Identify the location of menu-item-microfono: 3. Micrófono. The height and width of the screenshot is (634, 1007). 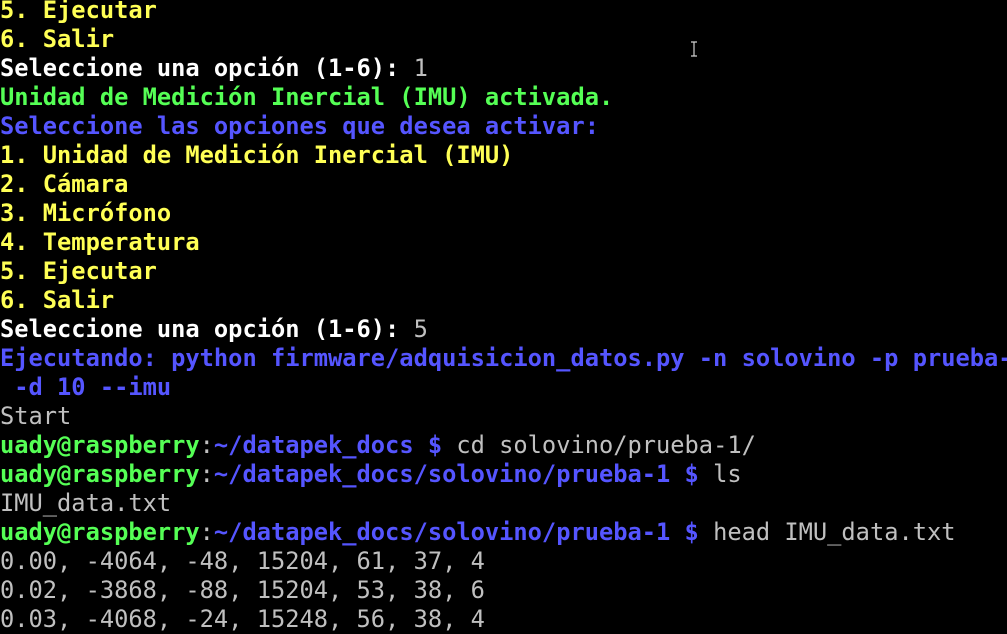
(86, 213).